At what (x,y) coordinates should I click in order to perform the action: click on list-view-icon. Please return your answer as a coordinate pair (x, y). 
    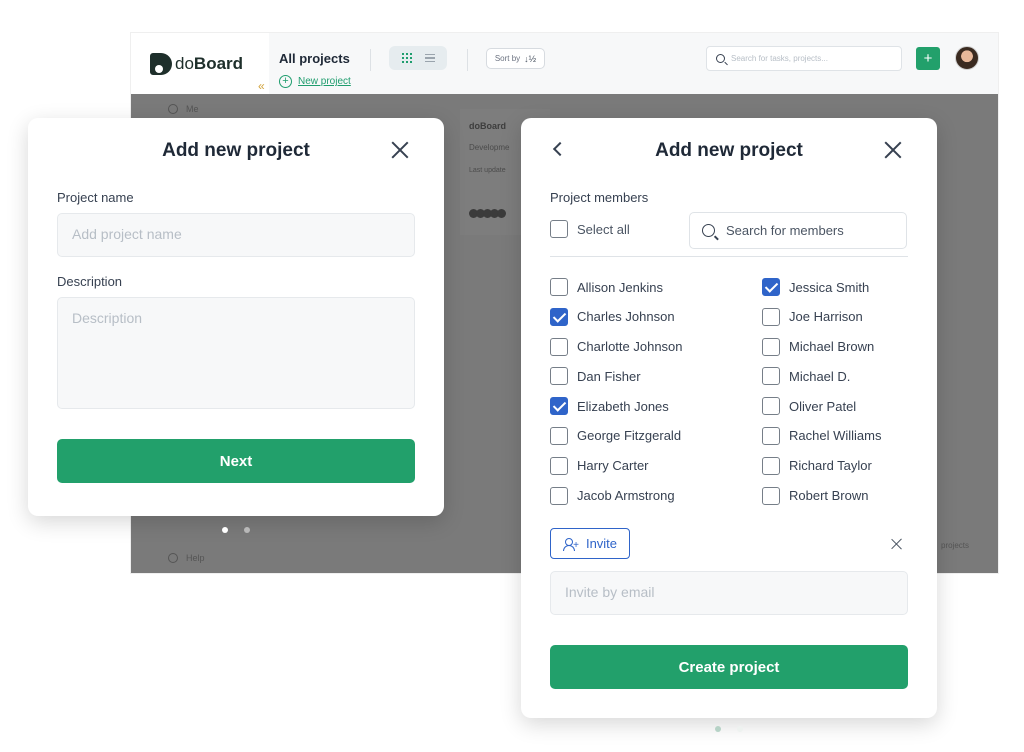
    Looking at the image, I should click on (429, 58).